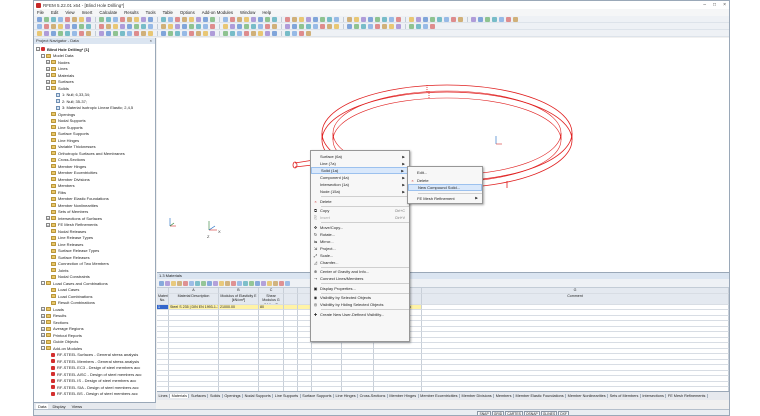  What do you see at coordinates (360, 210) in the screenshot?
I see `menu-item-copy: ⧉ Copy Ctrl+C` at bounding box center [360, 210].